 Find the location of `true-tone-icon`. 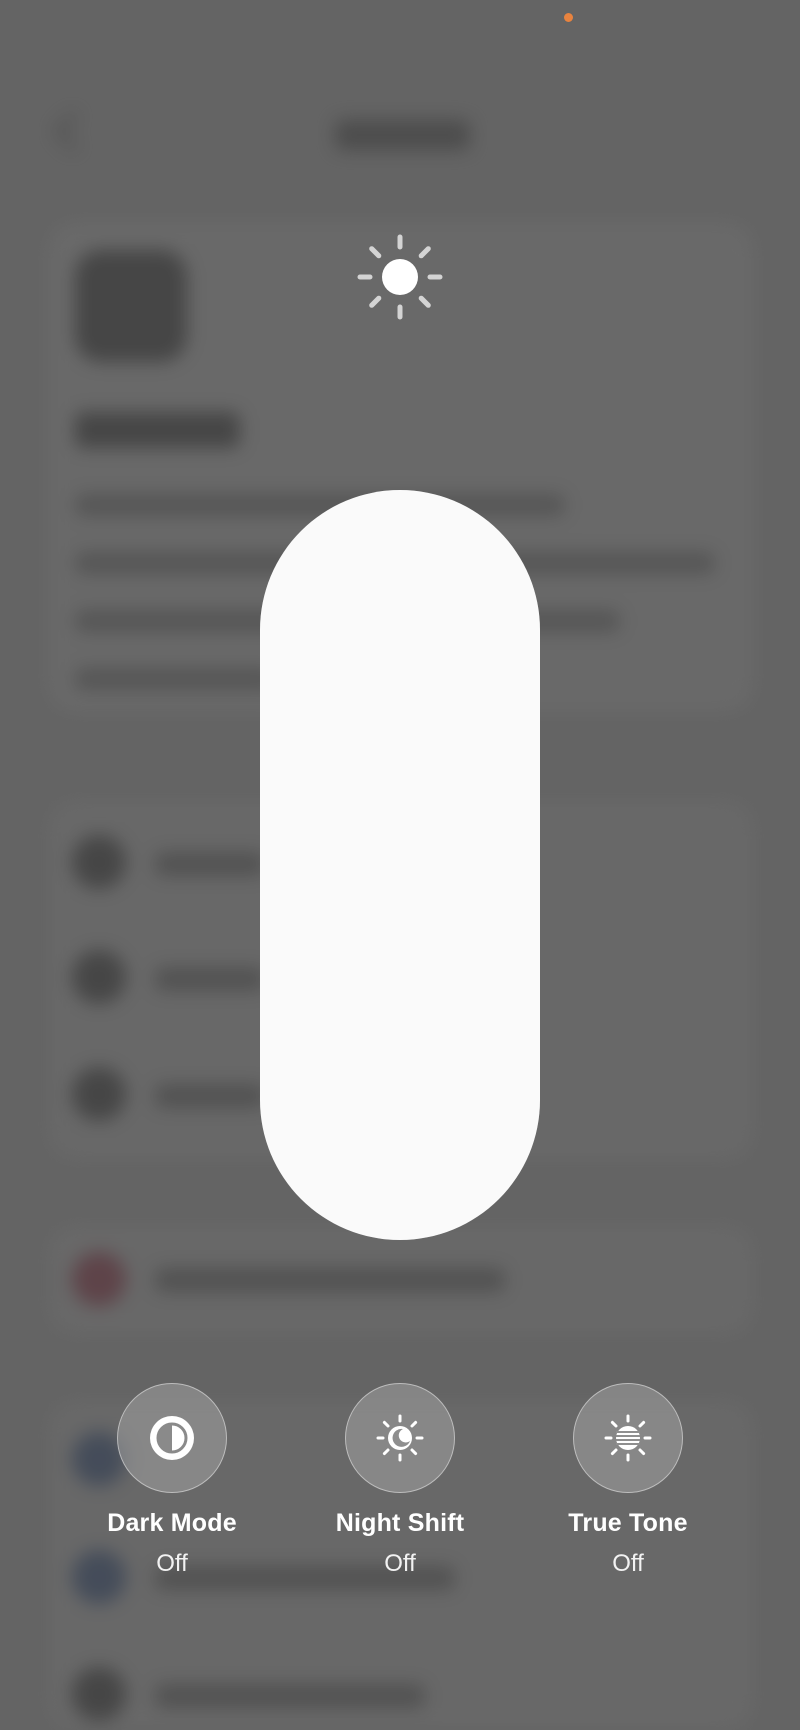

true-tone-icon is located at coordinates (628, 1438).